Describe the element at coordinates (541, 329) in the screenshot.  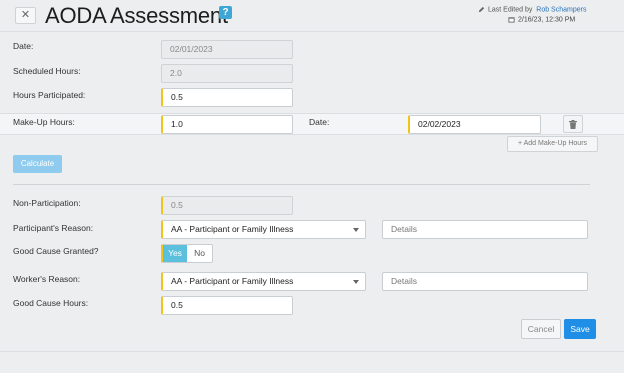
I see `cancel-button: Cancel` at that location.